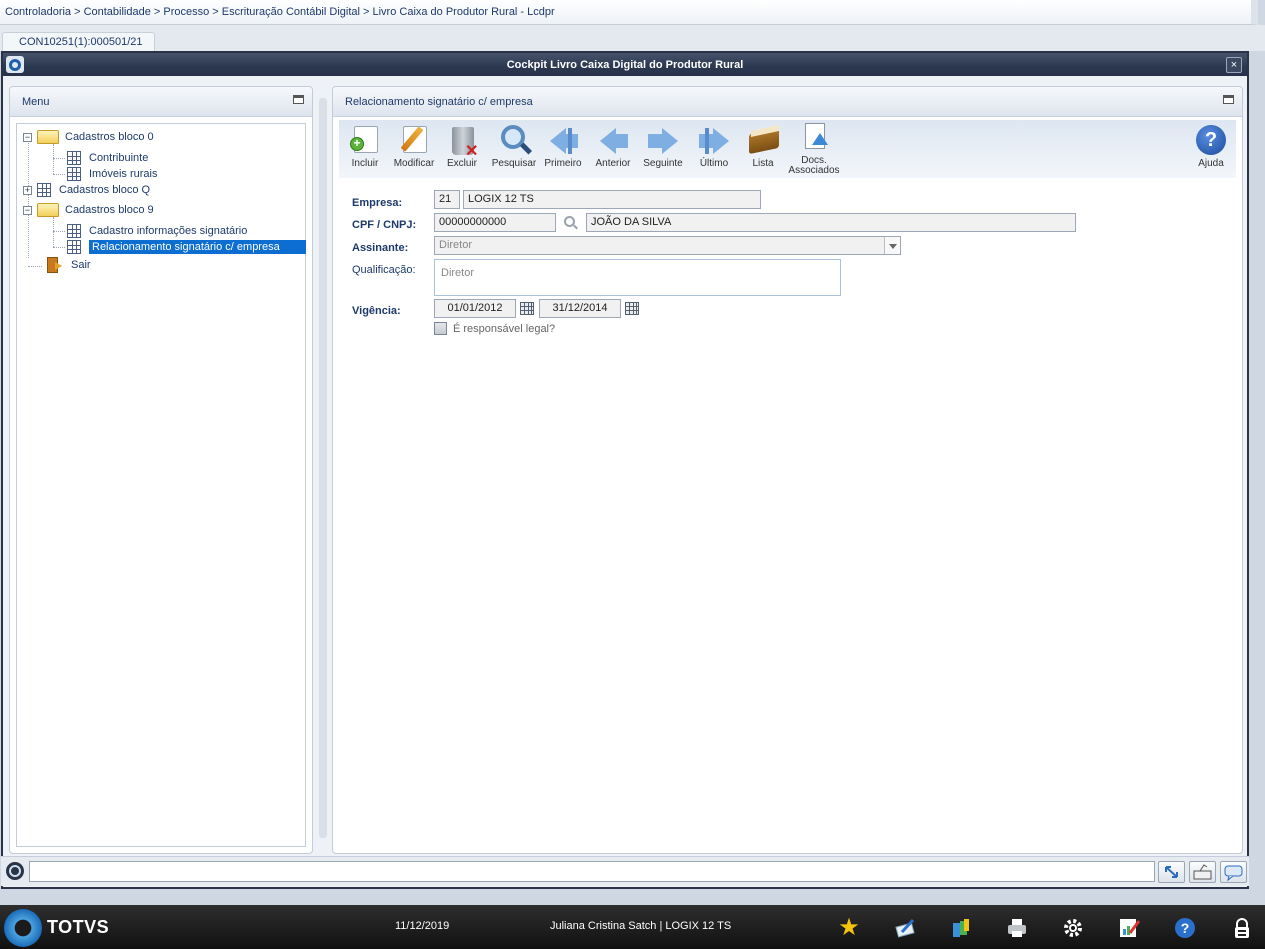 This screenshot has height=949, width=1265. Describe the element at coordinates (563, 140) in the screenshot. I see `first-arrow-icon` at that location.